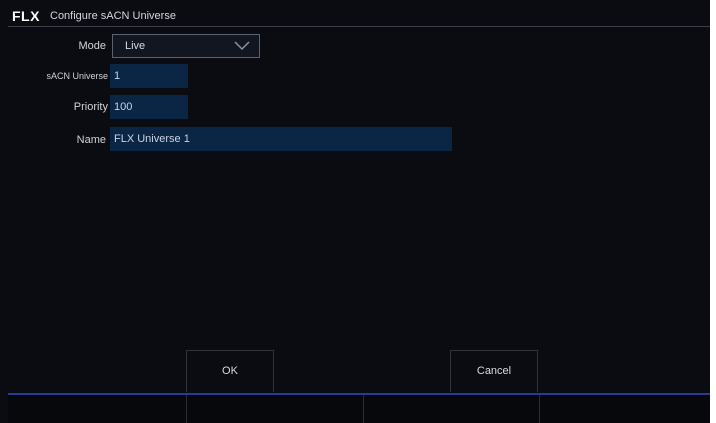 The width and height of the screenshot is (716, 423). Describe the element at coordinates (230, 371) in the screenshot. I see `ok-button: OK` at that location.